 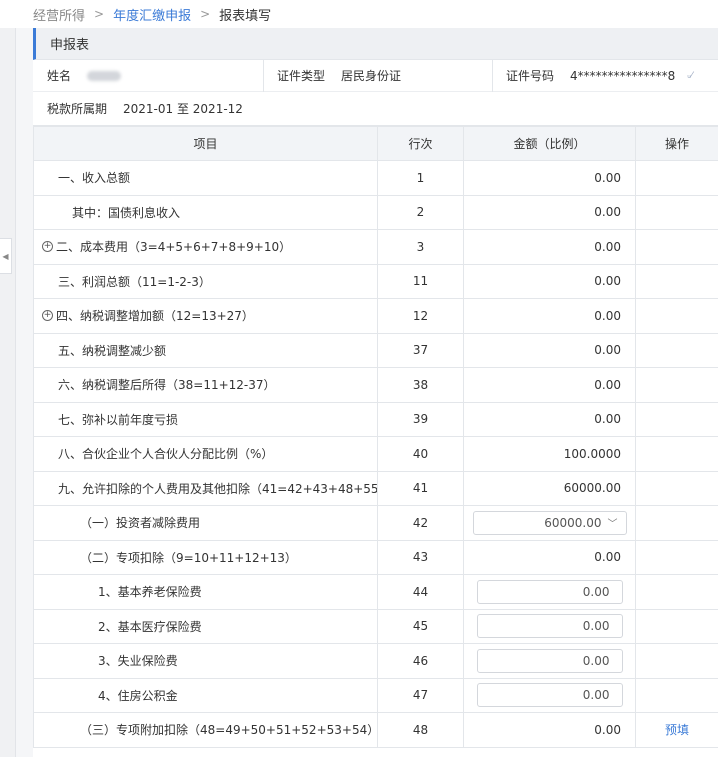 I want to click on item-cell: 其中：国债利息收入, so click(x=205, y=212).